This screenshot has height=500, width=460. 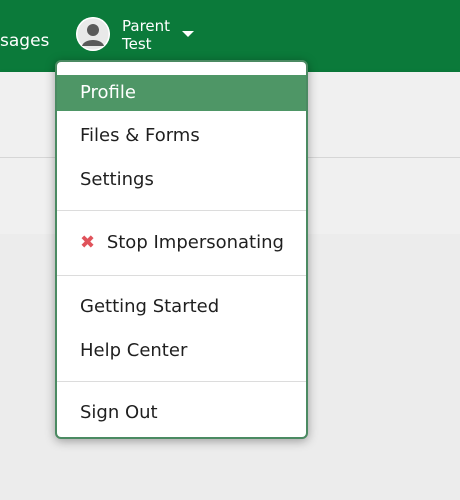 I want to click on menu-item-label: Sign Out, so click(x=119, y=412).